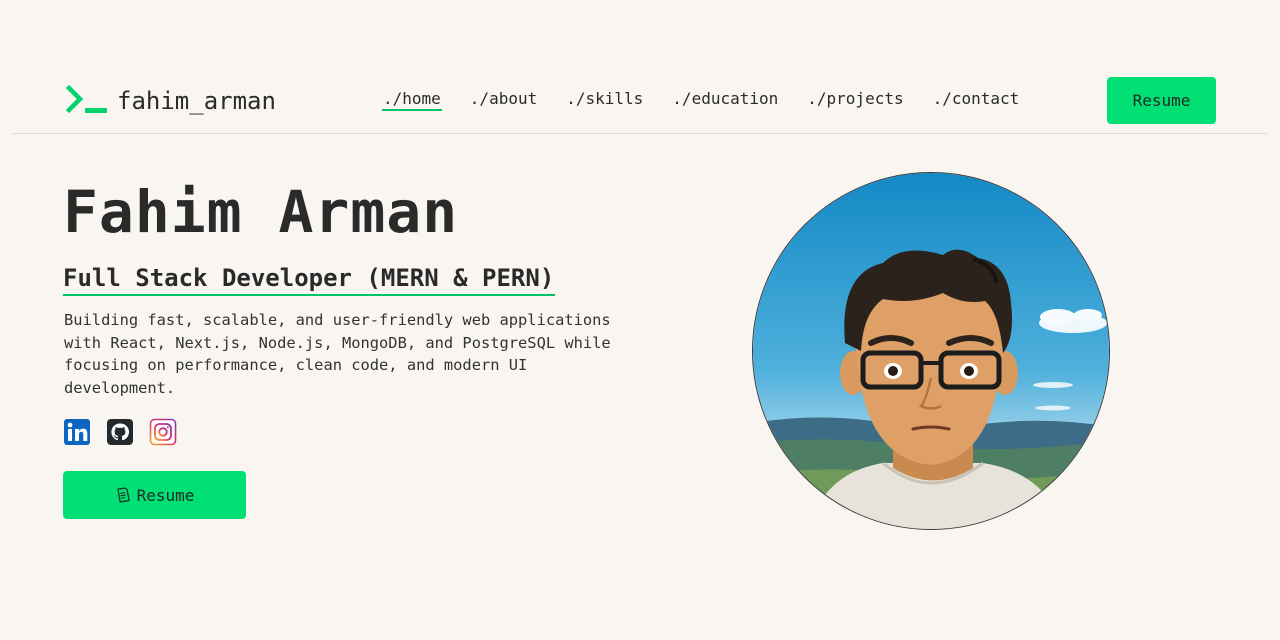 Image resolution: width=1280 pixels, height=640 pixels. What do you see at coordinates (503, 100) in the screenshot?
I see `nav-link-about: ./about` at bounding box center [503, 100].